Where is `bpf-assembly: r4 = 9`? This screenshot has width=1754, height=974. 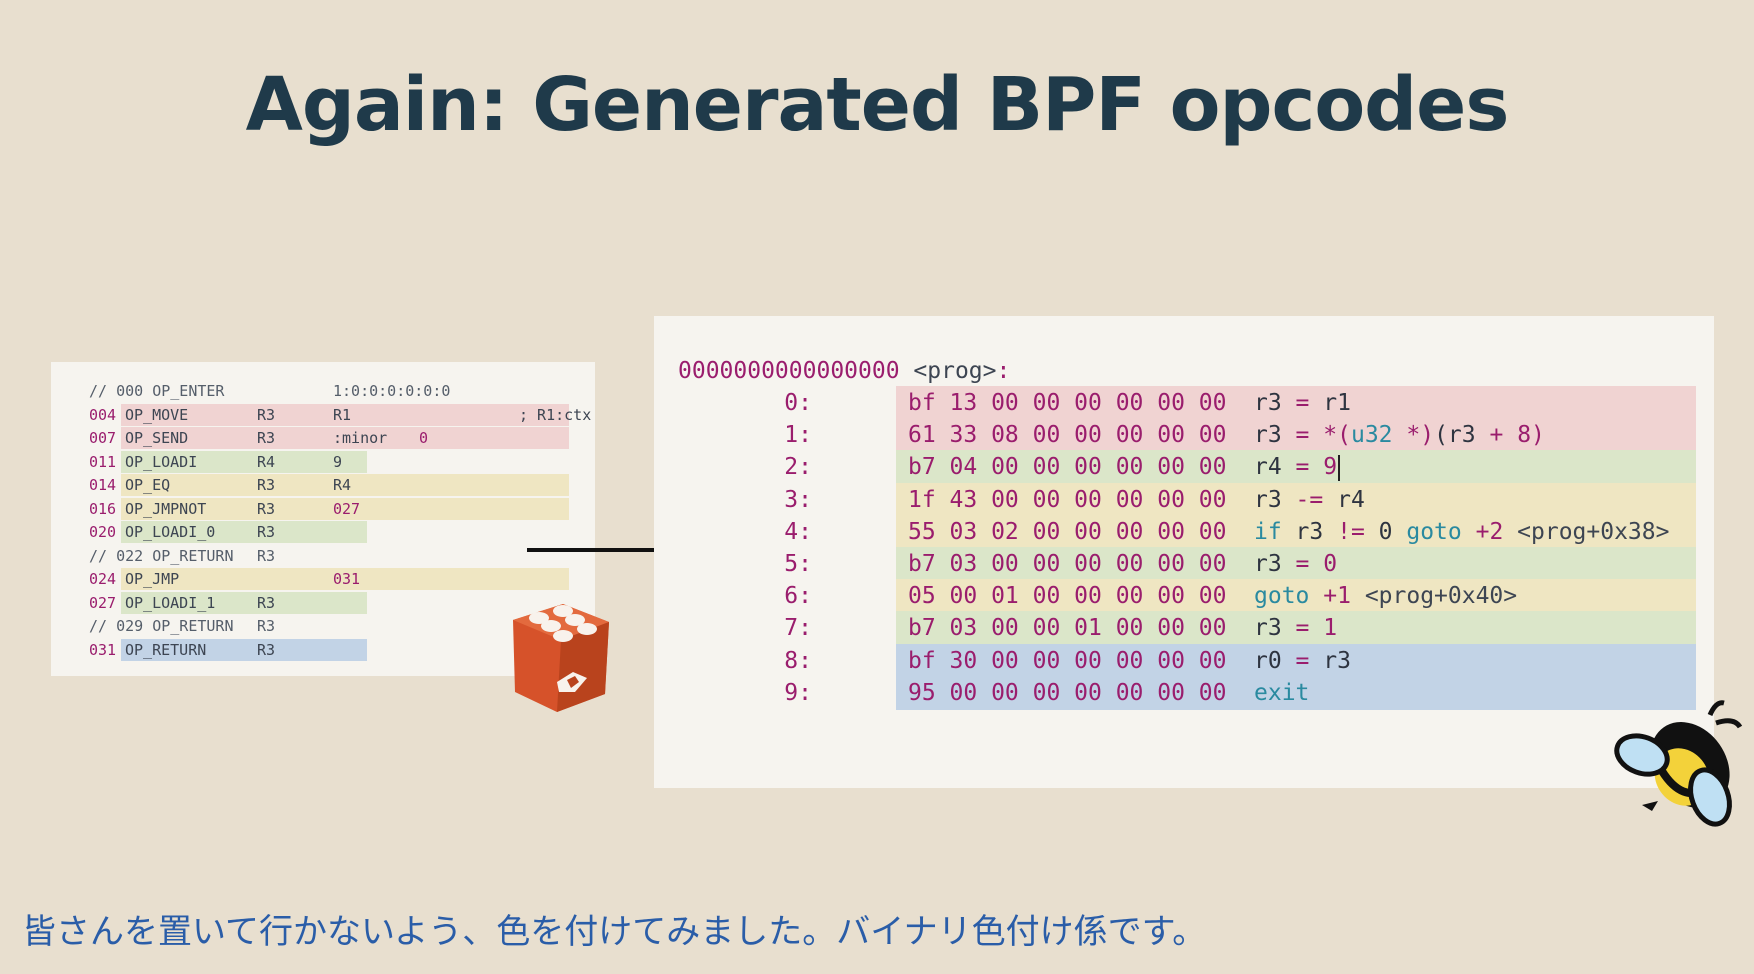
bpf-assembly: r4 = 9 is located at coordinates (1297, 467).